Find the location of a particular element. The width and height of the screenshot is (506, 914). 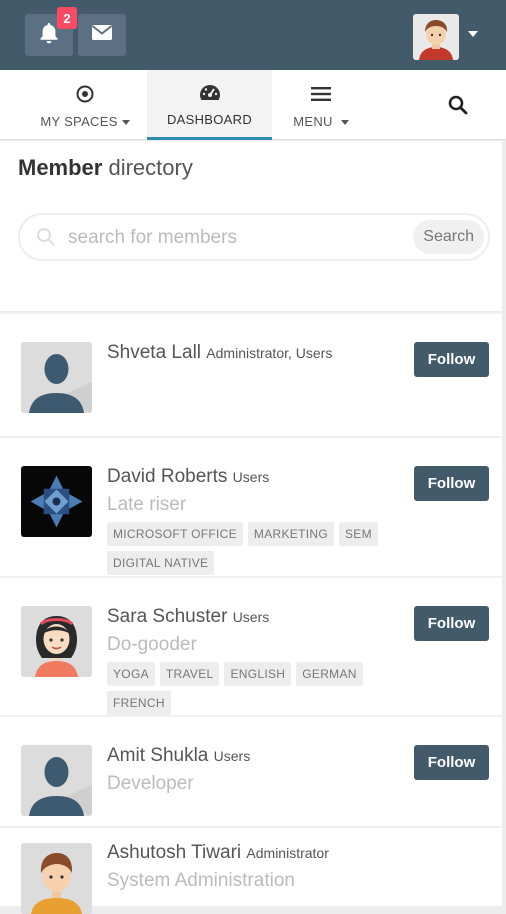

main-nav: MY SPACES DASHBOARD MENU is located at coordinates (253, 105).